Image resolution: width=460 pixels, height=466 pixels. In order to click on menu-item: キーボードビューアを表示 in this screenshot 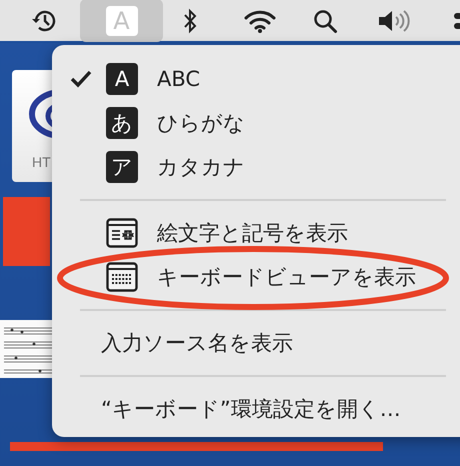, I will do `click(256, 277)`.